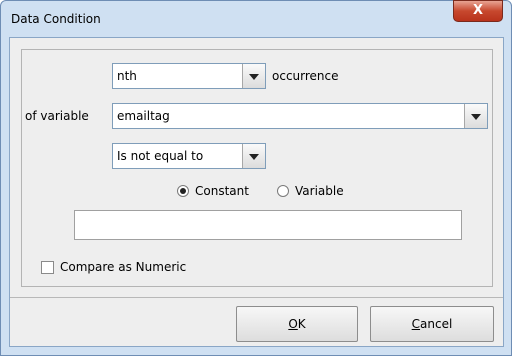 The height and width of the screenshot is (357, 513). I want to click on occurrence-select: nth, so click(189, 76).